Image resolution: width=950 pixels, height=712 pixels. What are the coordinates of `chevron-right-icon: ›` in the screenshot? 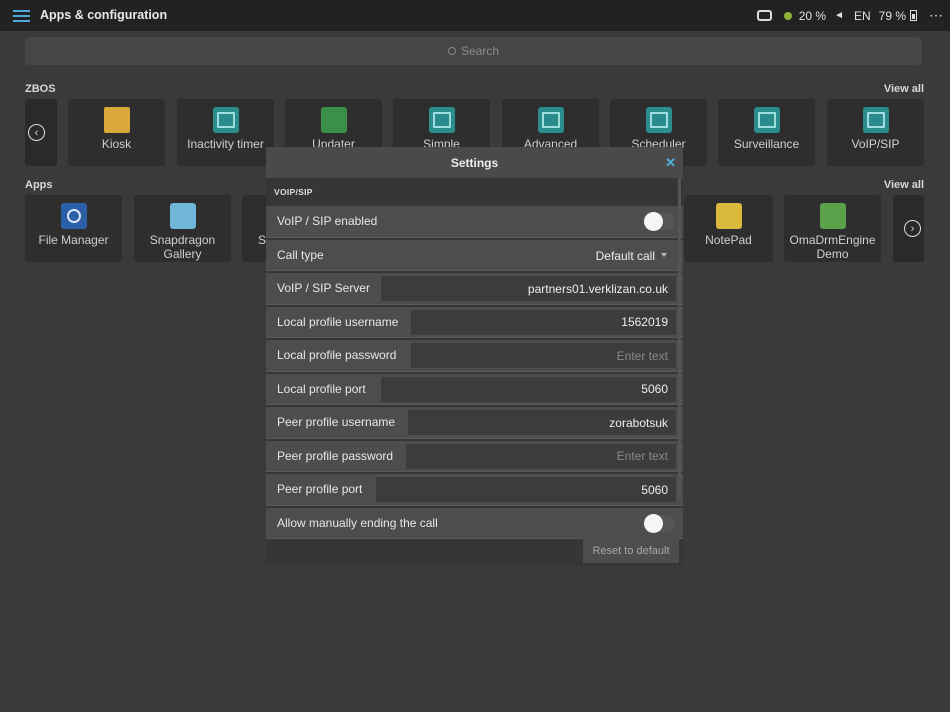 It's located at (912, 228).